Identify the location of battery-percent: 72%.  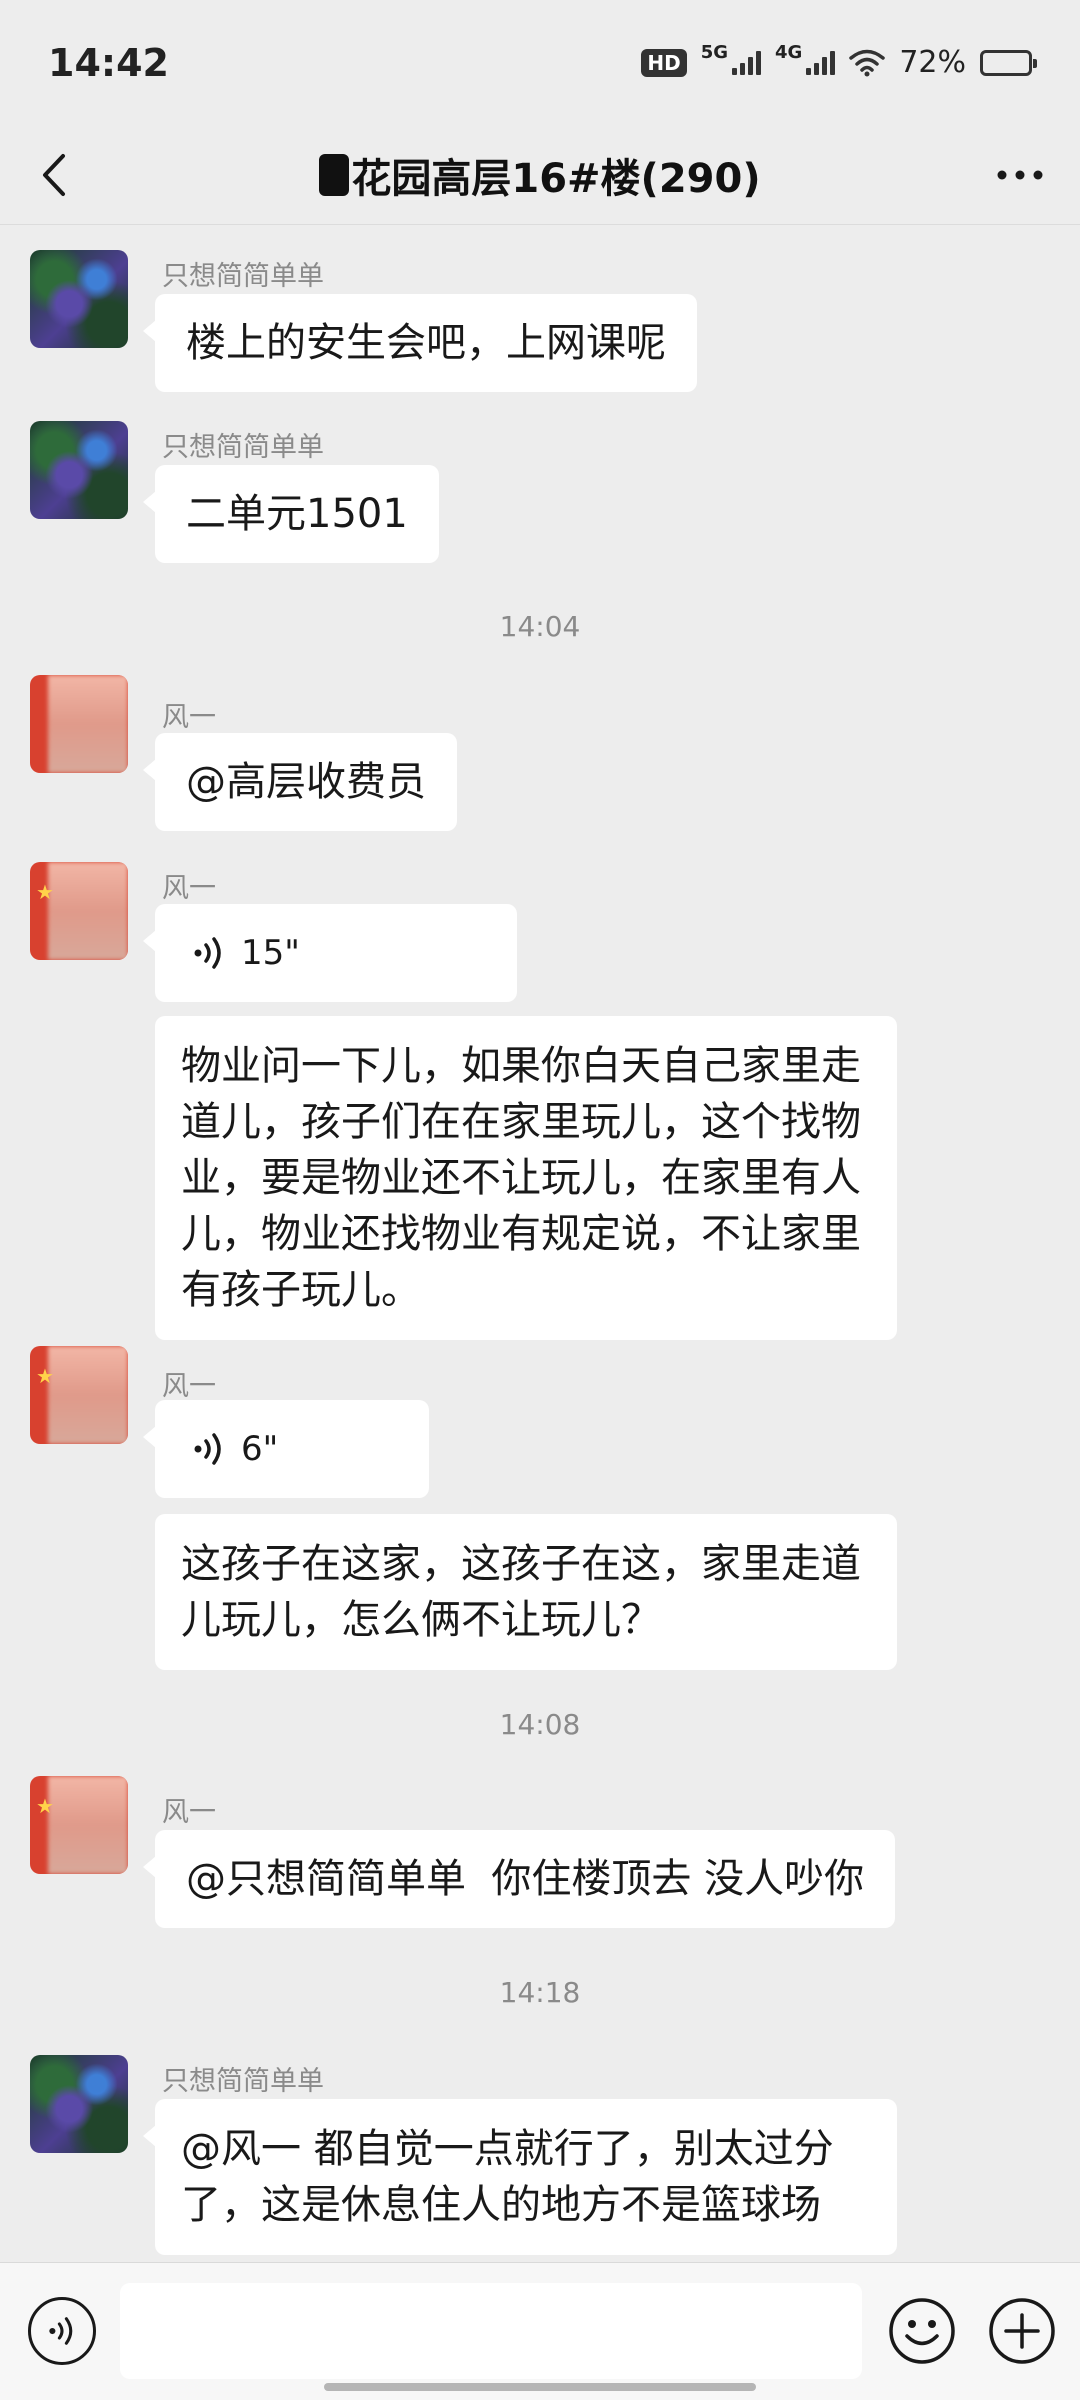
(932, 62).